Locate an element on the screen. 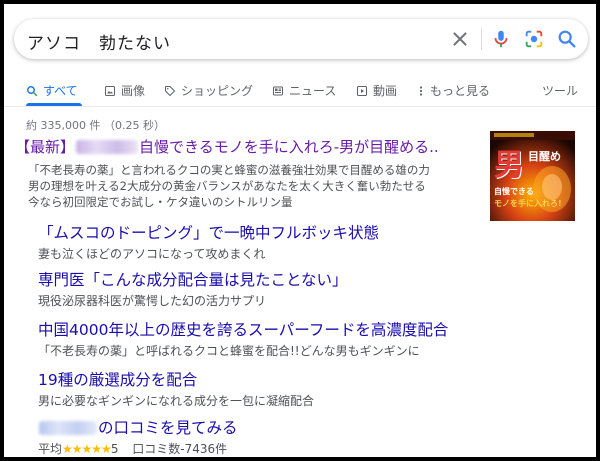  tools-label: ツール is located at coordinates (560, 91).